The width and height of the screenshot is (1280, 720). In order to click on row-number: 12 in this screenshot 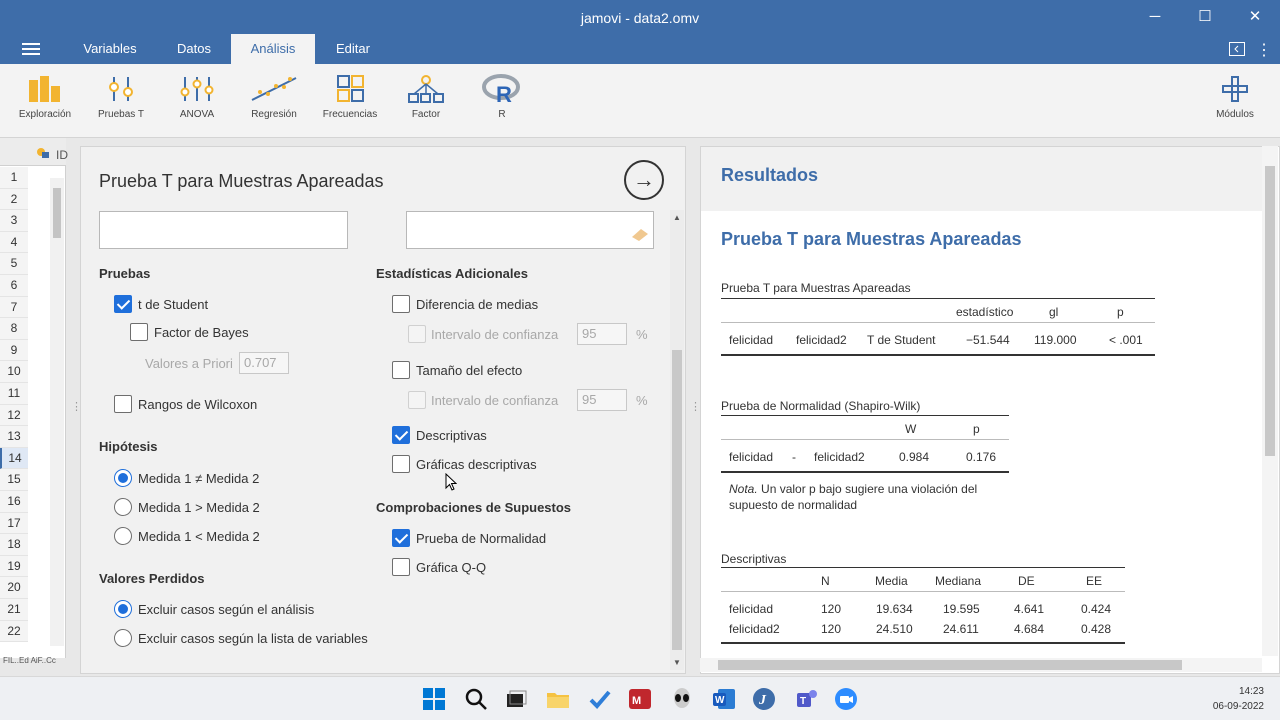, I will do `click(14, 415)`.